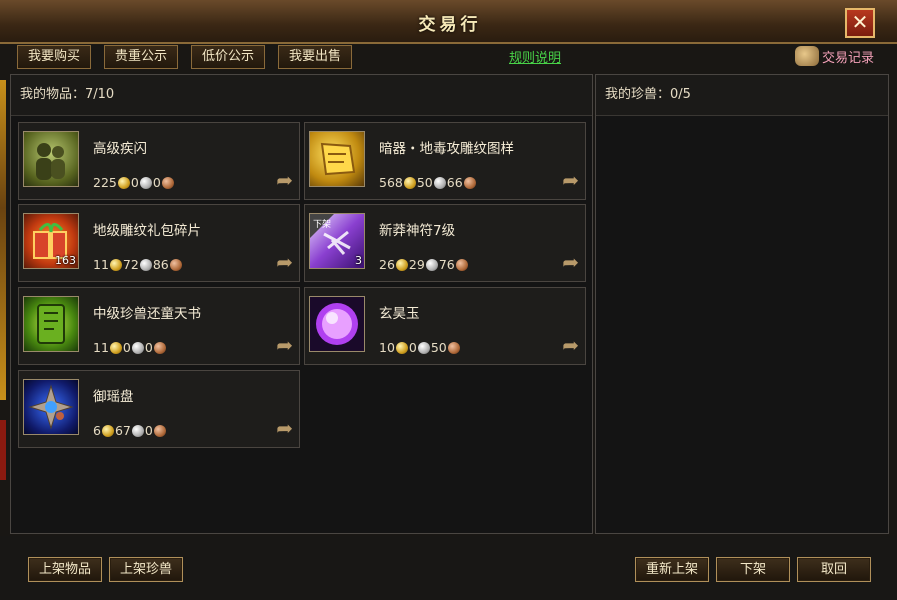  I want to click on item-price: 11 72 86, so click(138, 264).